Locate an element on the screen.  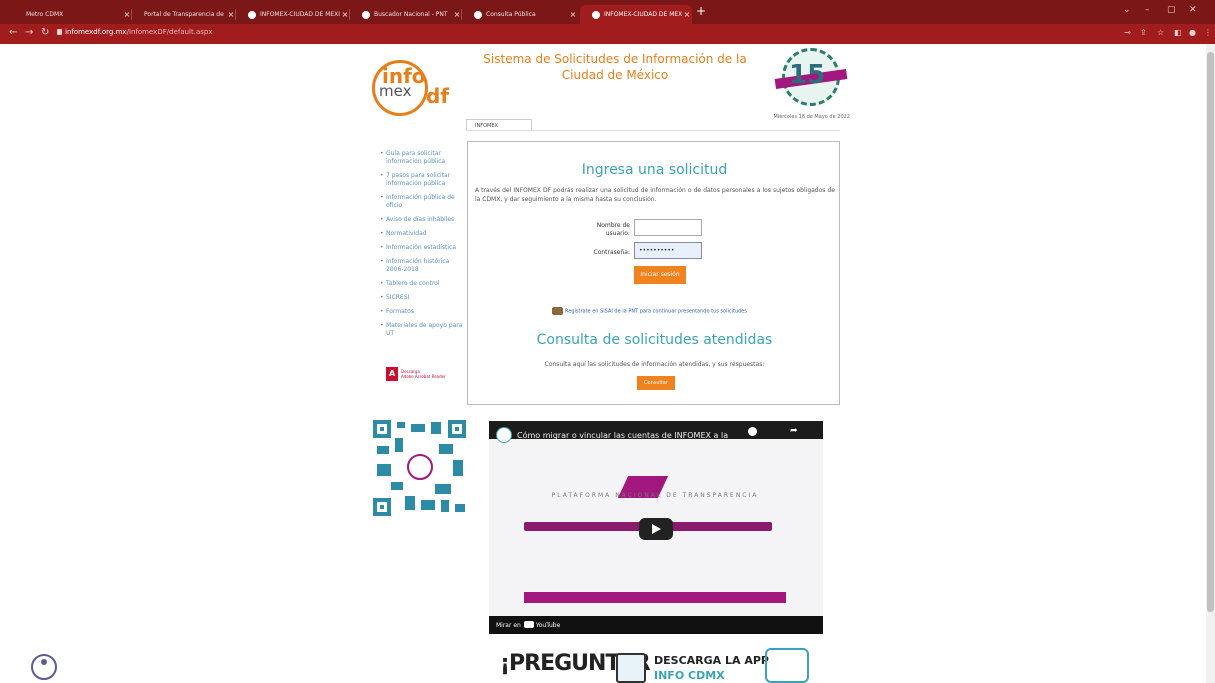
youtube-icon is located at coordinates (528, 624).